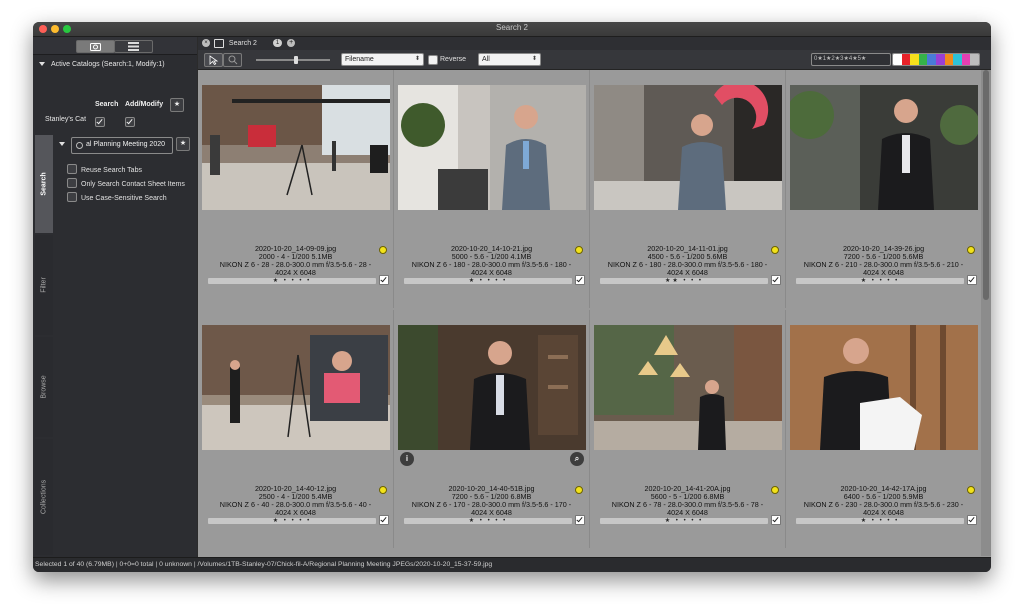  Describe the element at coordinates (296, 60) in the screenshot. I see `slider-thumb` at that location.